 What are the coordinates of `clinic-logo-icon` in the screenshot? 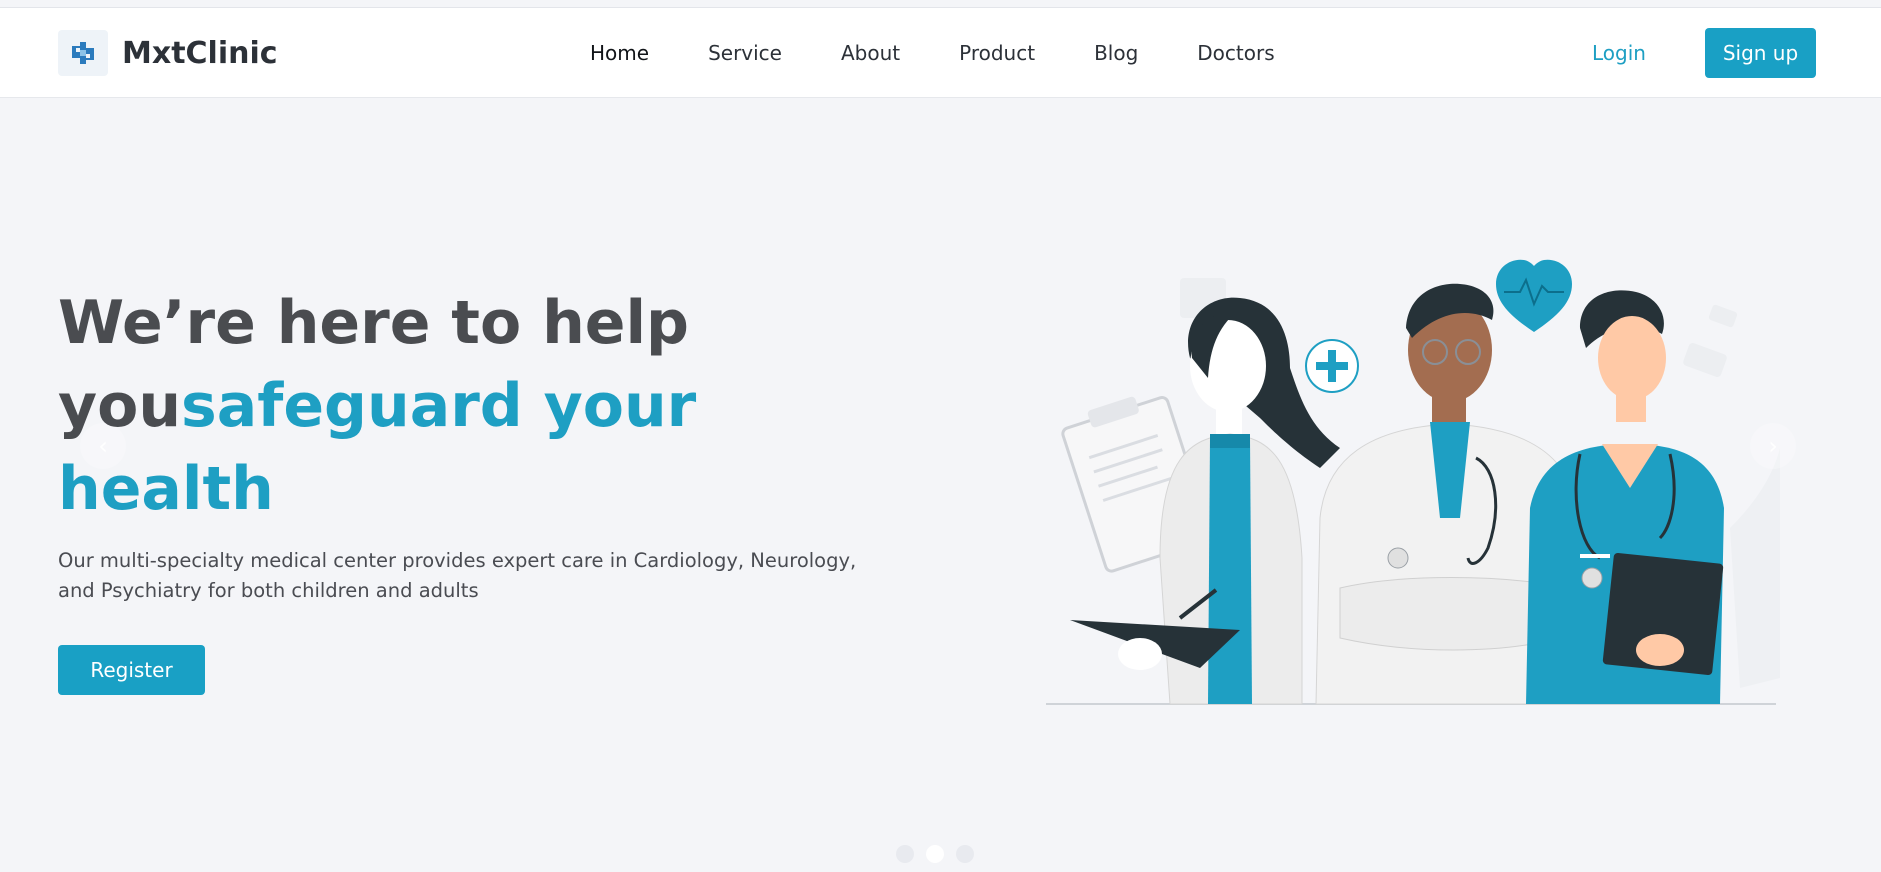 It's located at (83, 53).